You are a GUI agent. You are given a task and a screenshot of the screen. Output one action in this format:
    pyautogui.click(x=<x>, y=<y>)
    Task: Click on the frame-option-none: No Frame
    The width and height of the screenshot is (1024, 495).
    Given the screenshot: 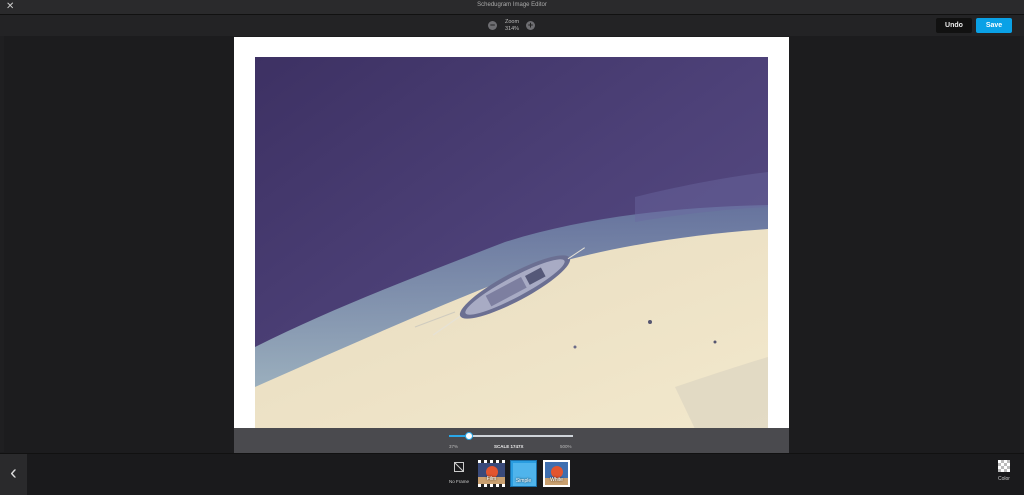 What is the action you would take?
    pyautogui.click(x=459, y=477)
    